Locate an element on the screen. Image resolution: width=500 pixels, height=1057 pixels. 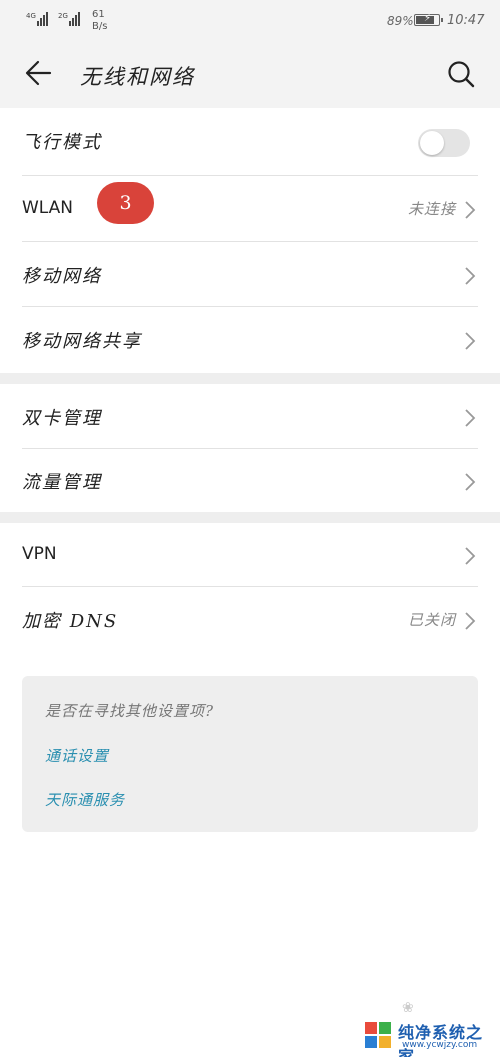
speed-value: 61 is located at coordinates (98, 14).